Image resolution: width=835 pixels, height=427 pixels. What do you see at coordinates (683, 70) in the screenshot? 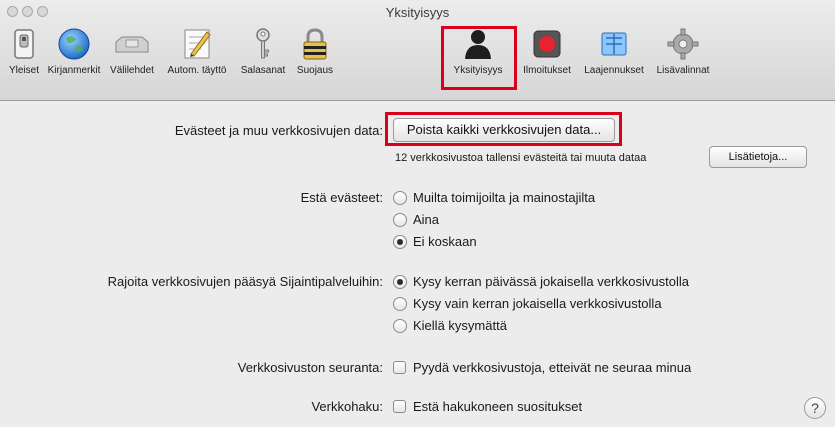
I see `tab-label: Lisävalinnat` at bounding box center [683, 70].